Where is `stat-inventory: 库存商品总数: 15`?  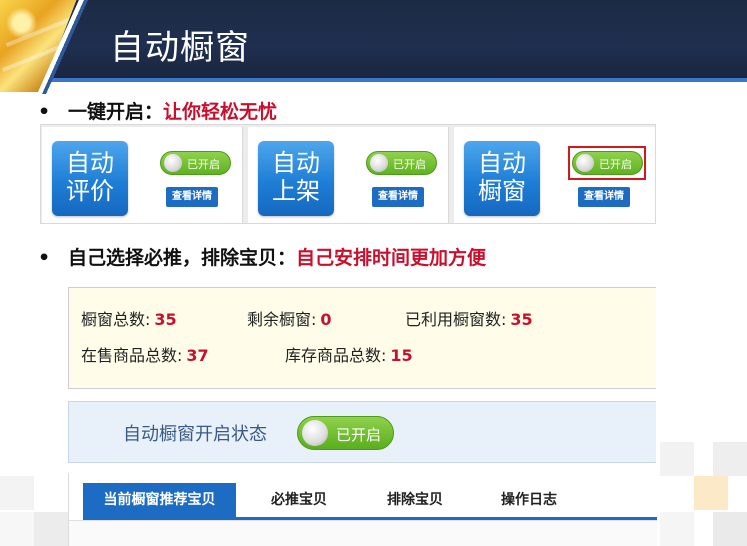 stat-inventory: 库存商品总数: 15 is located at coordinates (349, 354).